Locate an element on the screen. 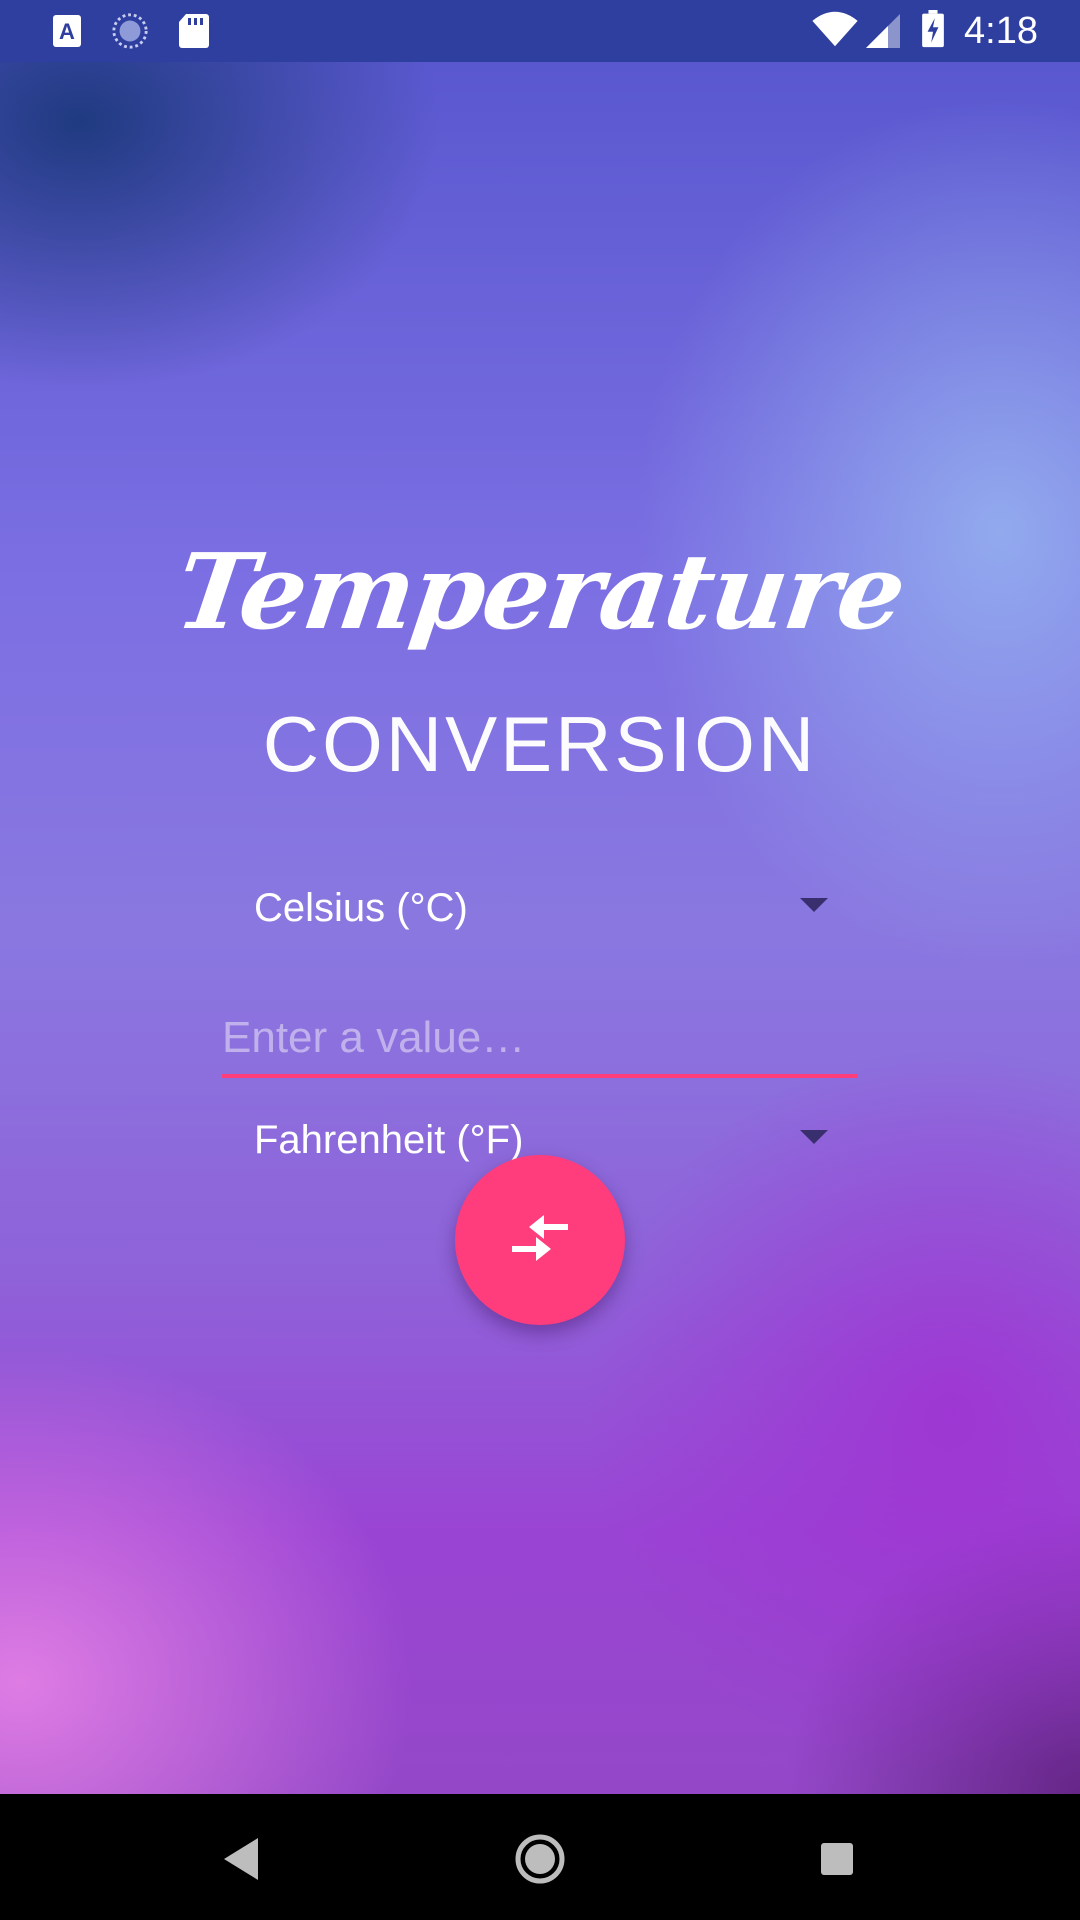 This screenshot has width=1080, height=1920. to-unit-label: Fahrenheit (°F) is located at coordinates (389, 1140).